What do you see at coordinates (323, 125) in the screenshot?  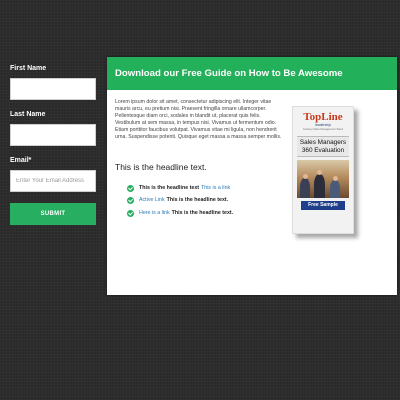 I see `book-brand-sub: leadership` at bounding box center [323, 125].